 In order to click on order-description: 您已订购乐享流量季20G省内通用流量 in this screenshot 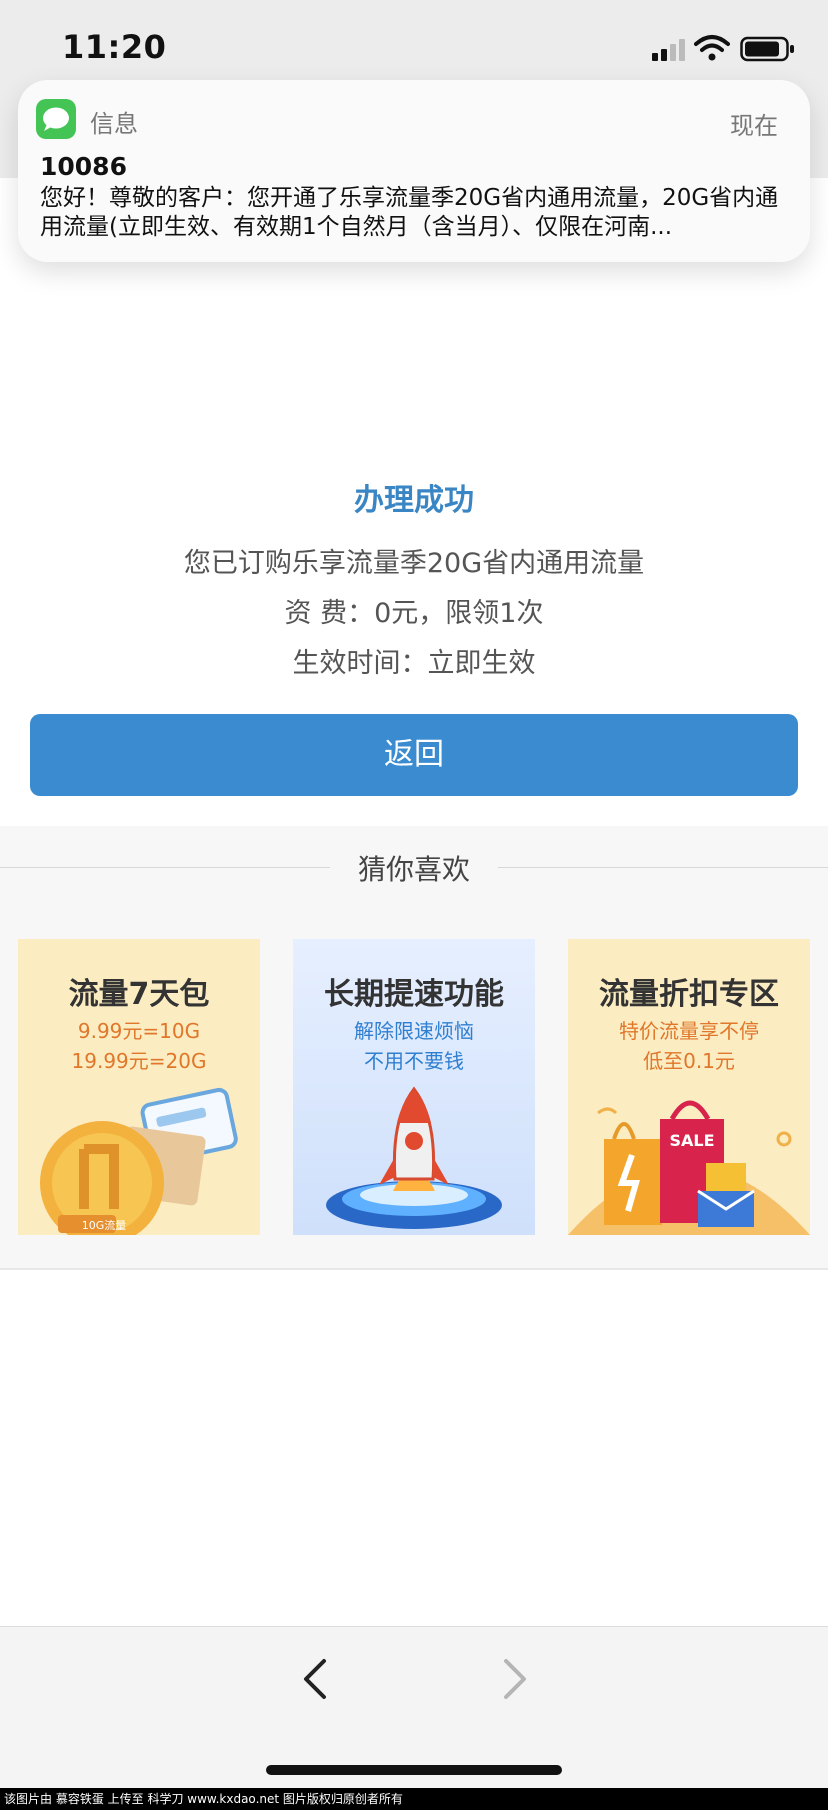, I will do `click(414, 563)`.